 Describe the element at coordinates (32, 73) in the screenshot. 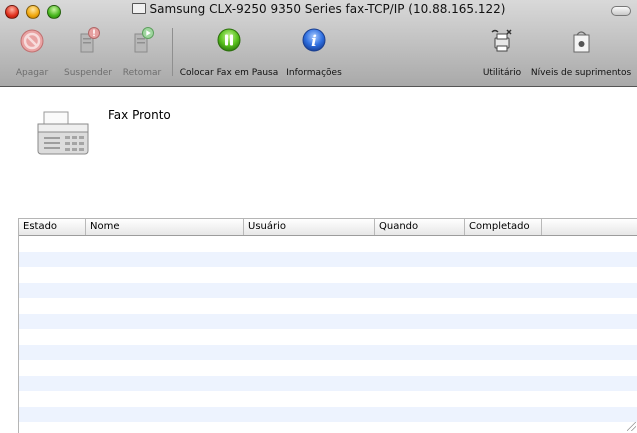

I see `delete-label: Apagar` at that location.